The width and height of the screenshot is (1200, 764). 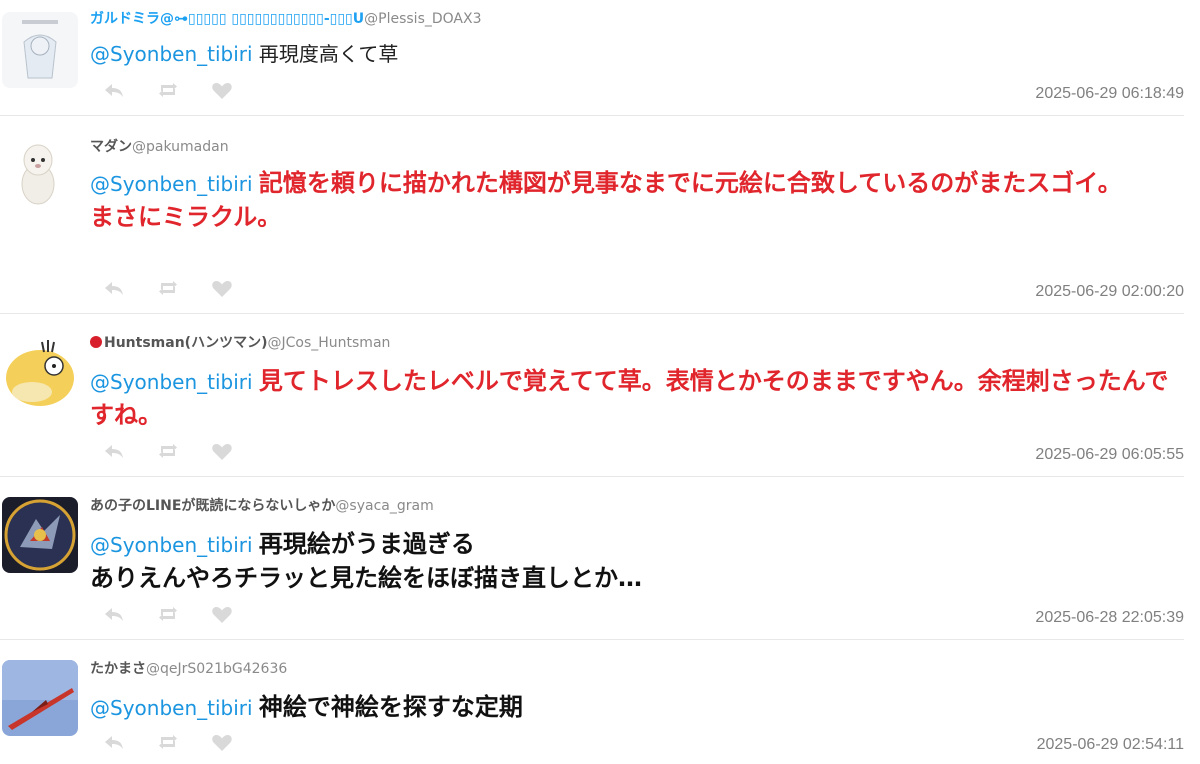 I want to click on display-name: あの子のLINEが既読にならないしゃか, so click(x=212, y=506).